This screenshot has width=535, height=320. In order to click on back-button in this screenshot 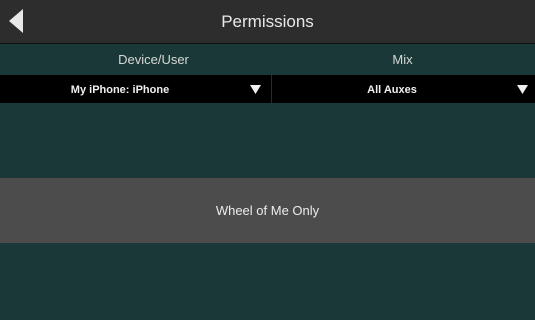, I will do `click(20, 21)`.